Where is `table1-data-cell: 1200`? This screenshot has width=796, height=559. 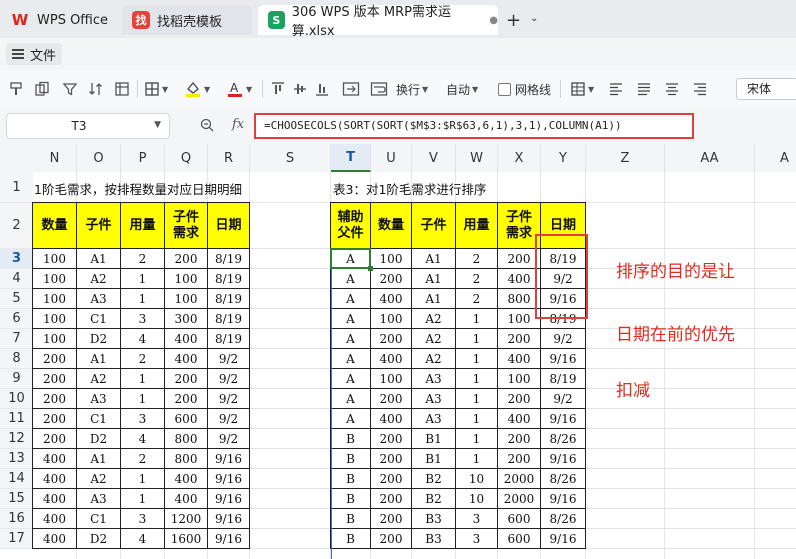 table1-data-cell: 1200 is located at coordinates (186, 519).